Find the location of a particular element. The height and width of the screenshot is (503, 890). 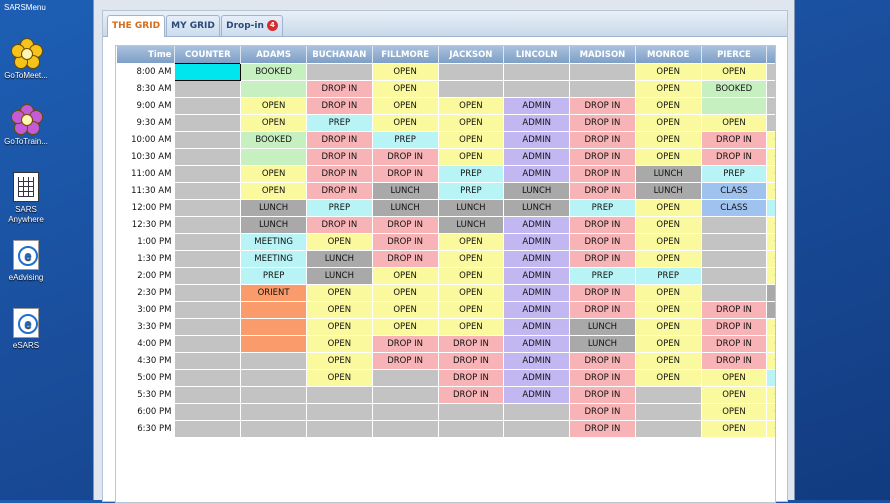

desktop-icon-sars-anywhere: SARS Anywhere is located at coordinates (26, 198).